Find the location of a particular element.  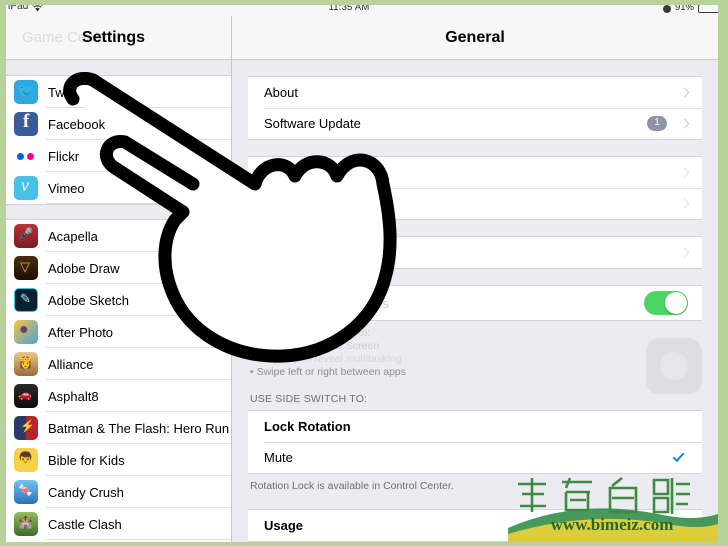

sidebar-item-alliance: Alliance is located at coordinates (118, 364).